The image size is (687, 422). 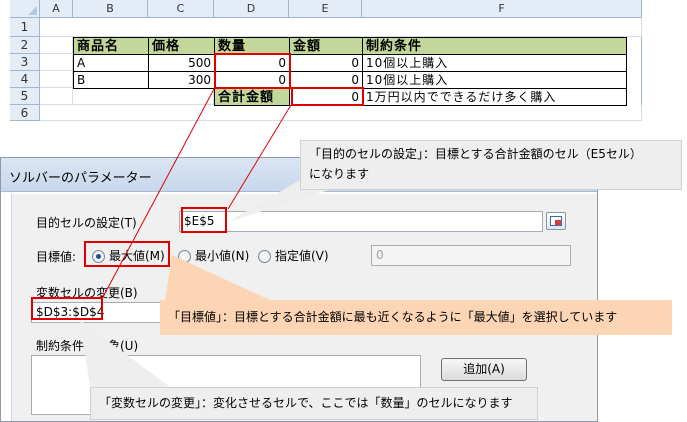 I want to click on cell-b3-product: A, so click(x=111, y=63).